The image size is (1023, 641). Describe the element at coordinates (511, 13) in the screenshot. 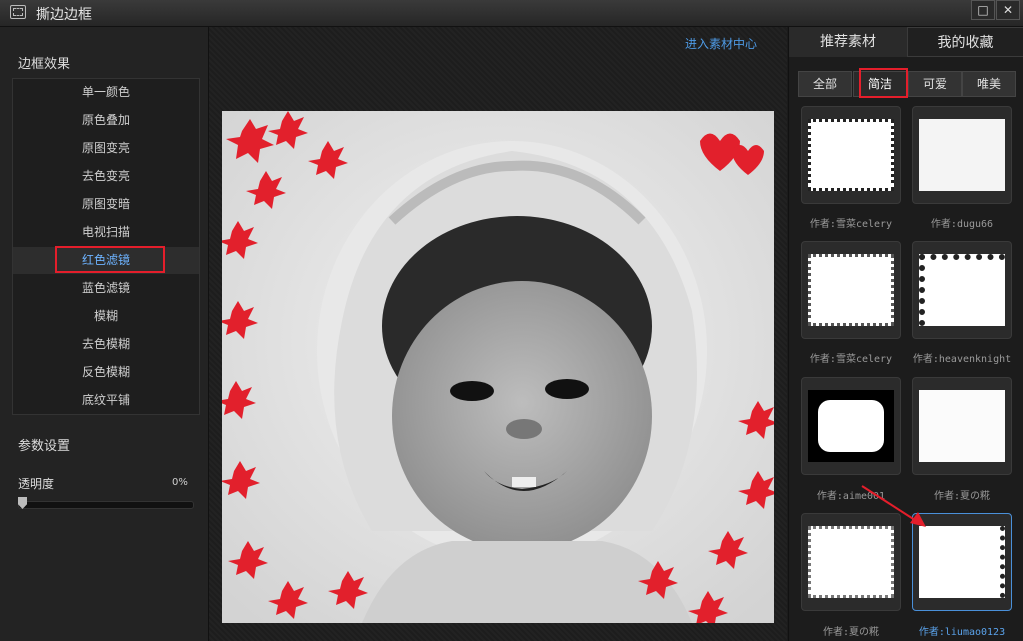

I see `title-bar: 撕边边框 □ ✕` at that location.